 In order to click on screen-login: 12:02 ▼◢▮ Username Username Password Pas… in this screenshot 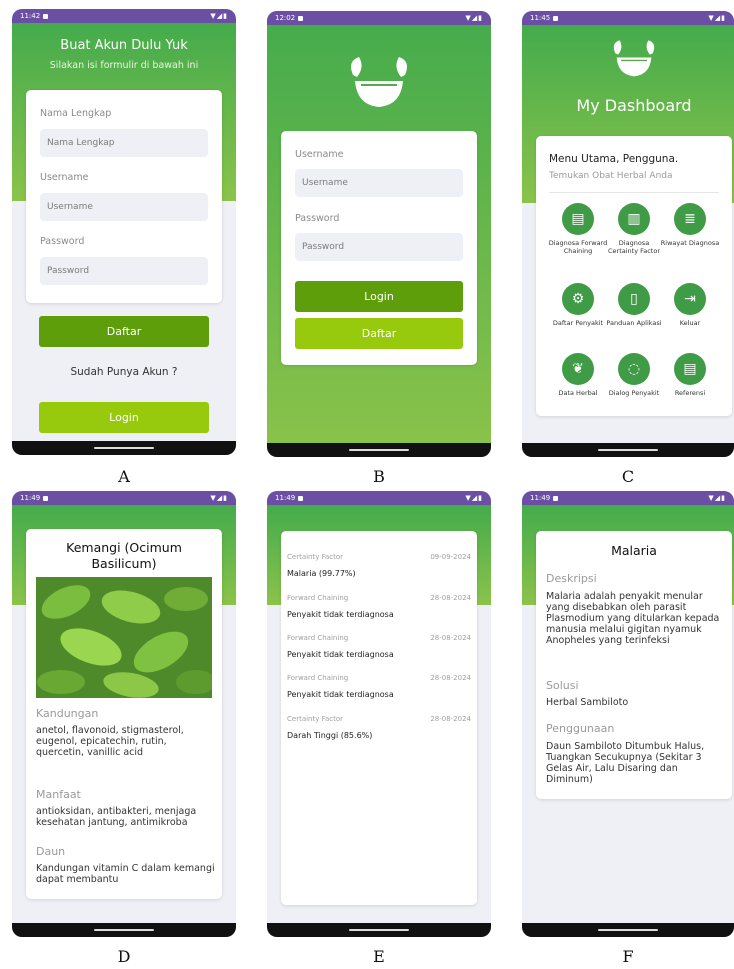, I will do `click(379, 234)`.